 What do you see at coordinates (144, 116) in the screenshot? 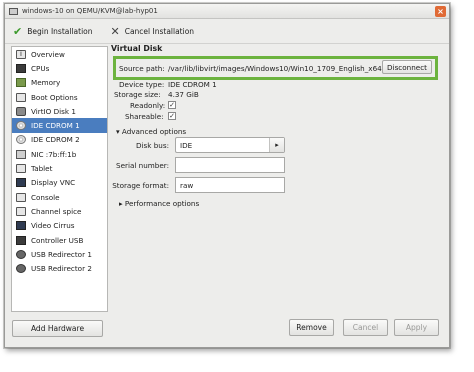
I see `shareable-label: Shareable:` at bounding box center [144, 116].